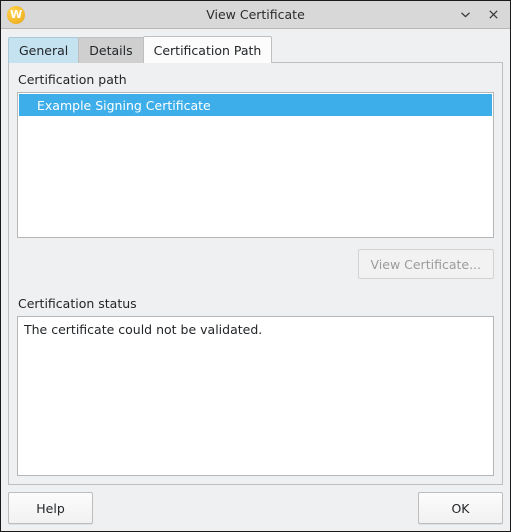  What do you see at coordinates (72, 79) in the screenshot?
I see `certification-path-label: Certification path` at bounding box center [72, 79].